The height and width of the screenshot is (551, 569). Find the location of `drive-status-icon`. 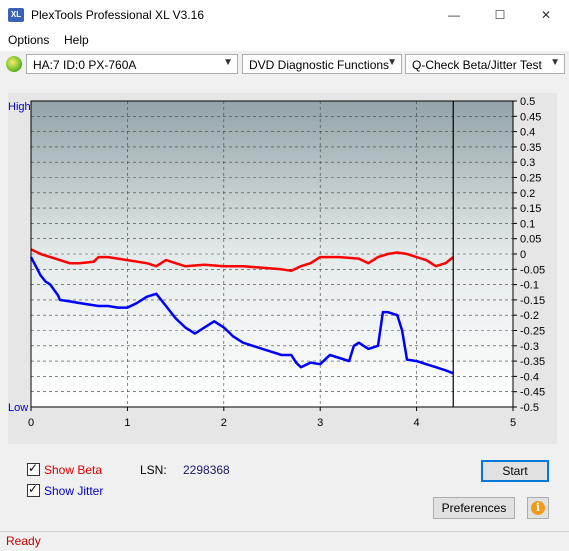

drive-status-icon is located at coordinates (14, 64).